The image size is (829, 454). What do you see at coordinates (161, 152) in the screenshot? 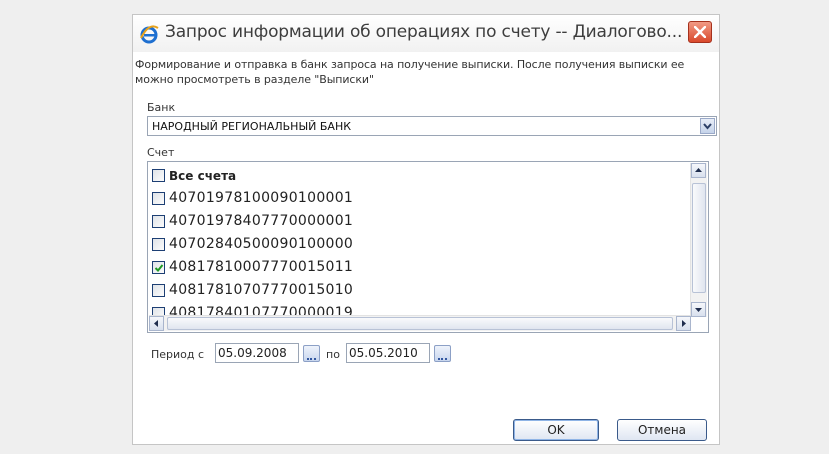
I see `account-label: Счет` at bounding box center [161, 152].